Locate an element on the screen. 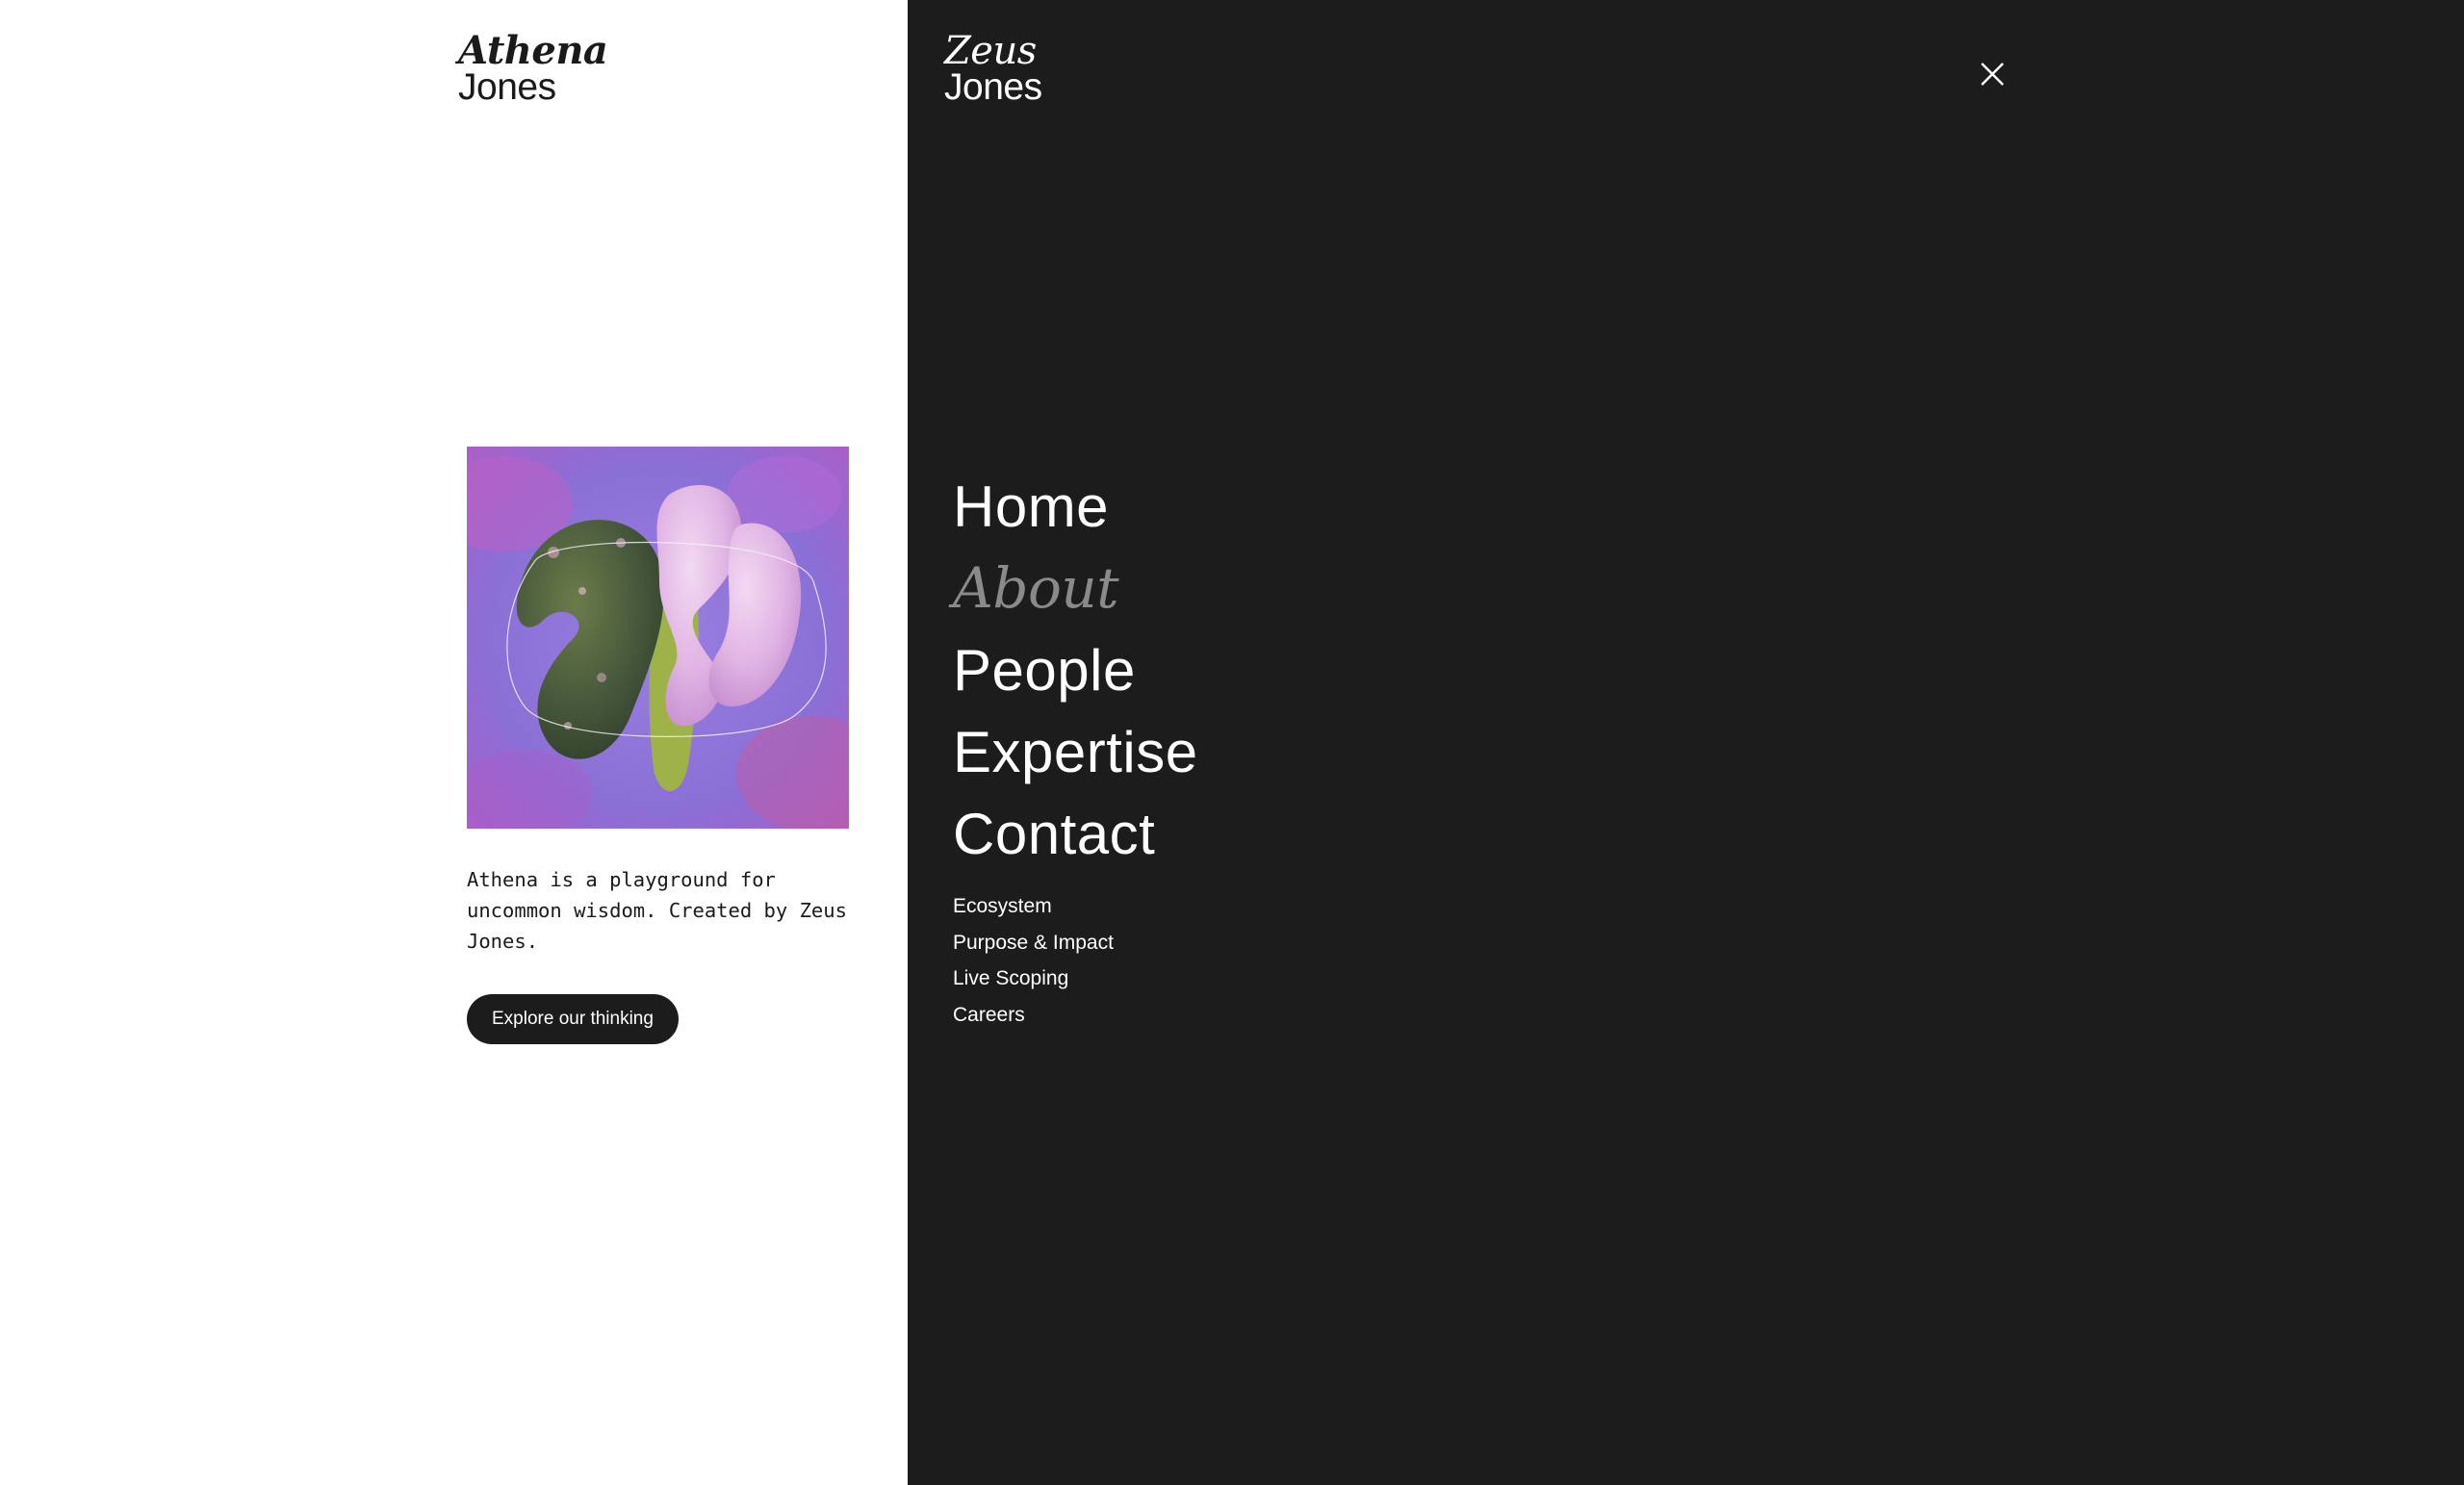 The height and width of the screenshot is (1485, 2464). nav-item-home: Home is located at coordinates (1075, 507).